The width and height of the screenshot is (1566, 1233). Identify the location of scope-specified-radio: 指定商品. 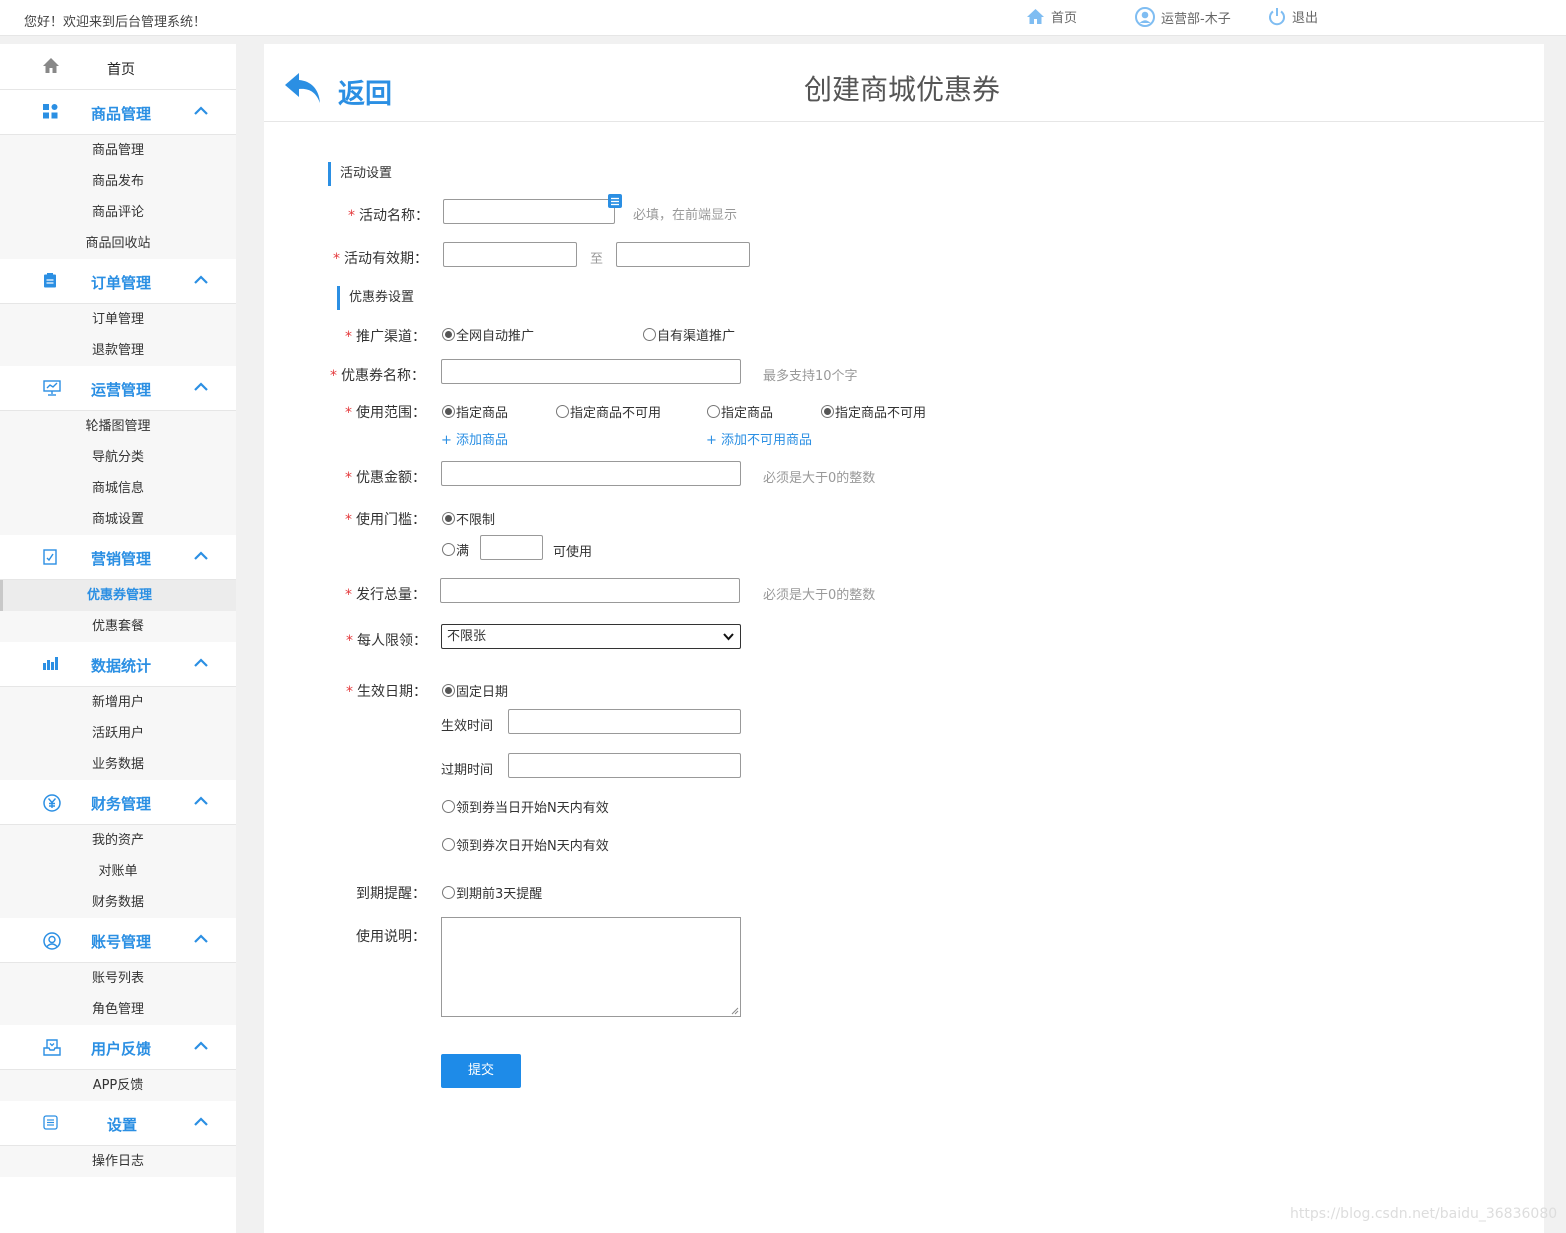
(475, 411).